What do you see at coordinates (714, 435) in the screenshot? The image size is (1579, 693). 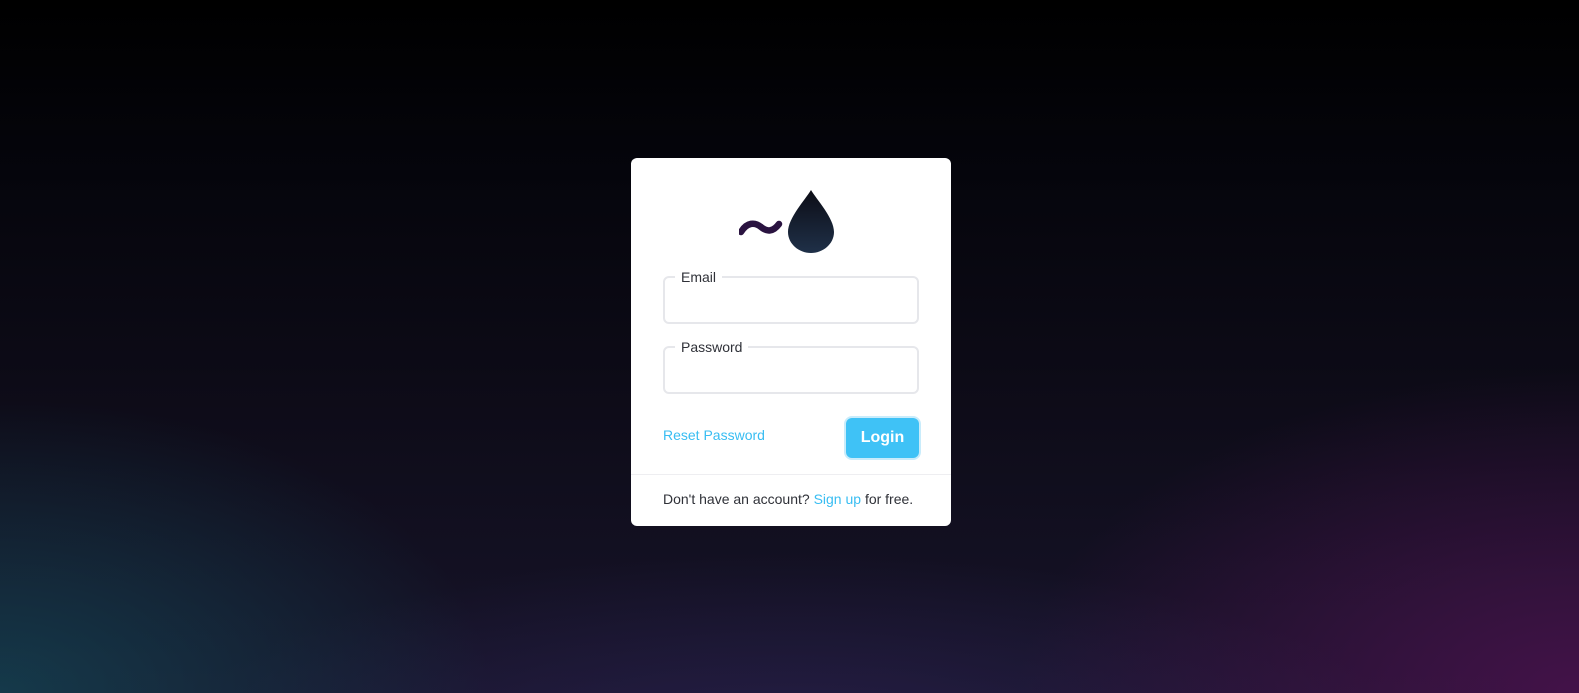 I see `reset-password-link: Reset Password` at bounding box center [714, 435].